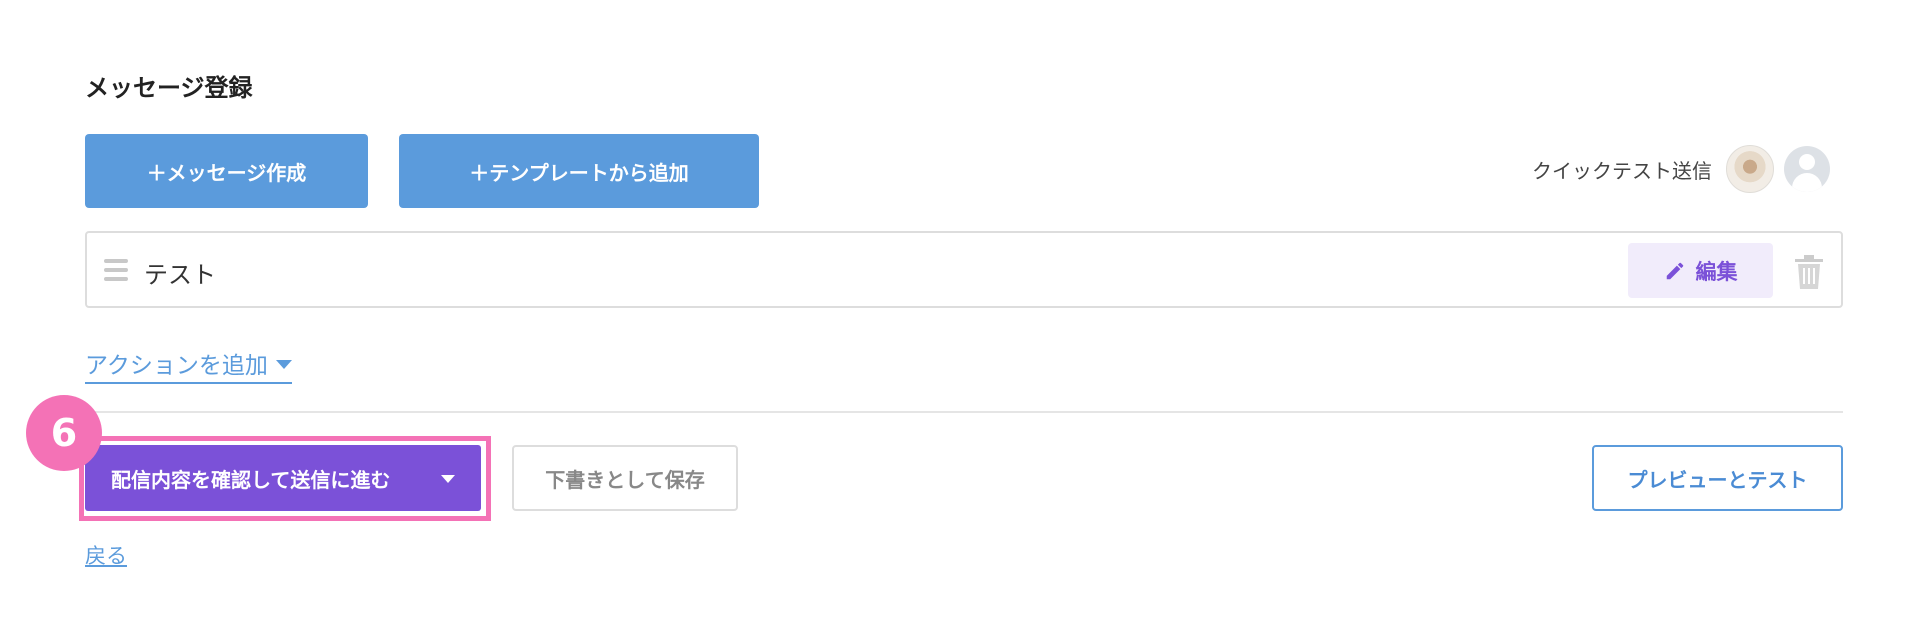 Image resolution: width=1920 pixels, height=640 pixels. I want to click on edit-message-button: 編集, so click(1700, 270).